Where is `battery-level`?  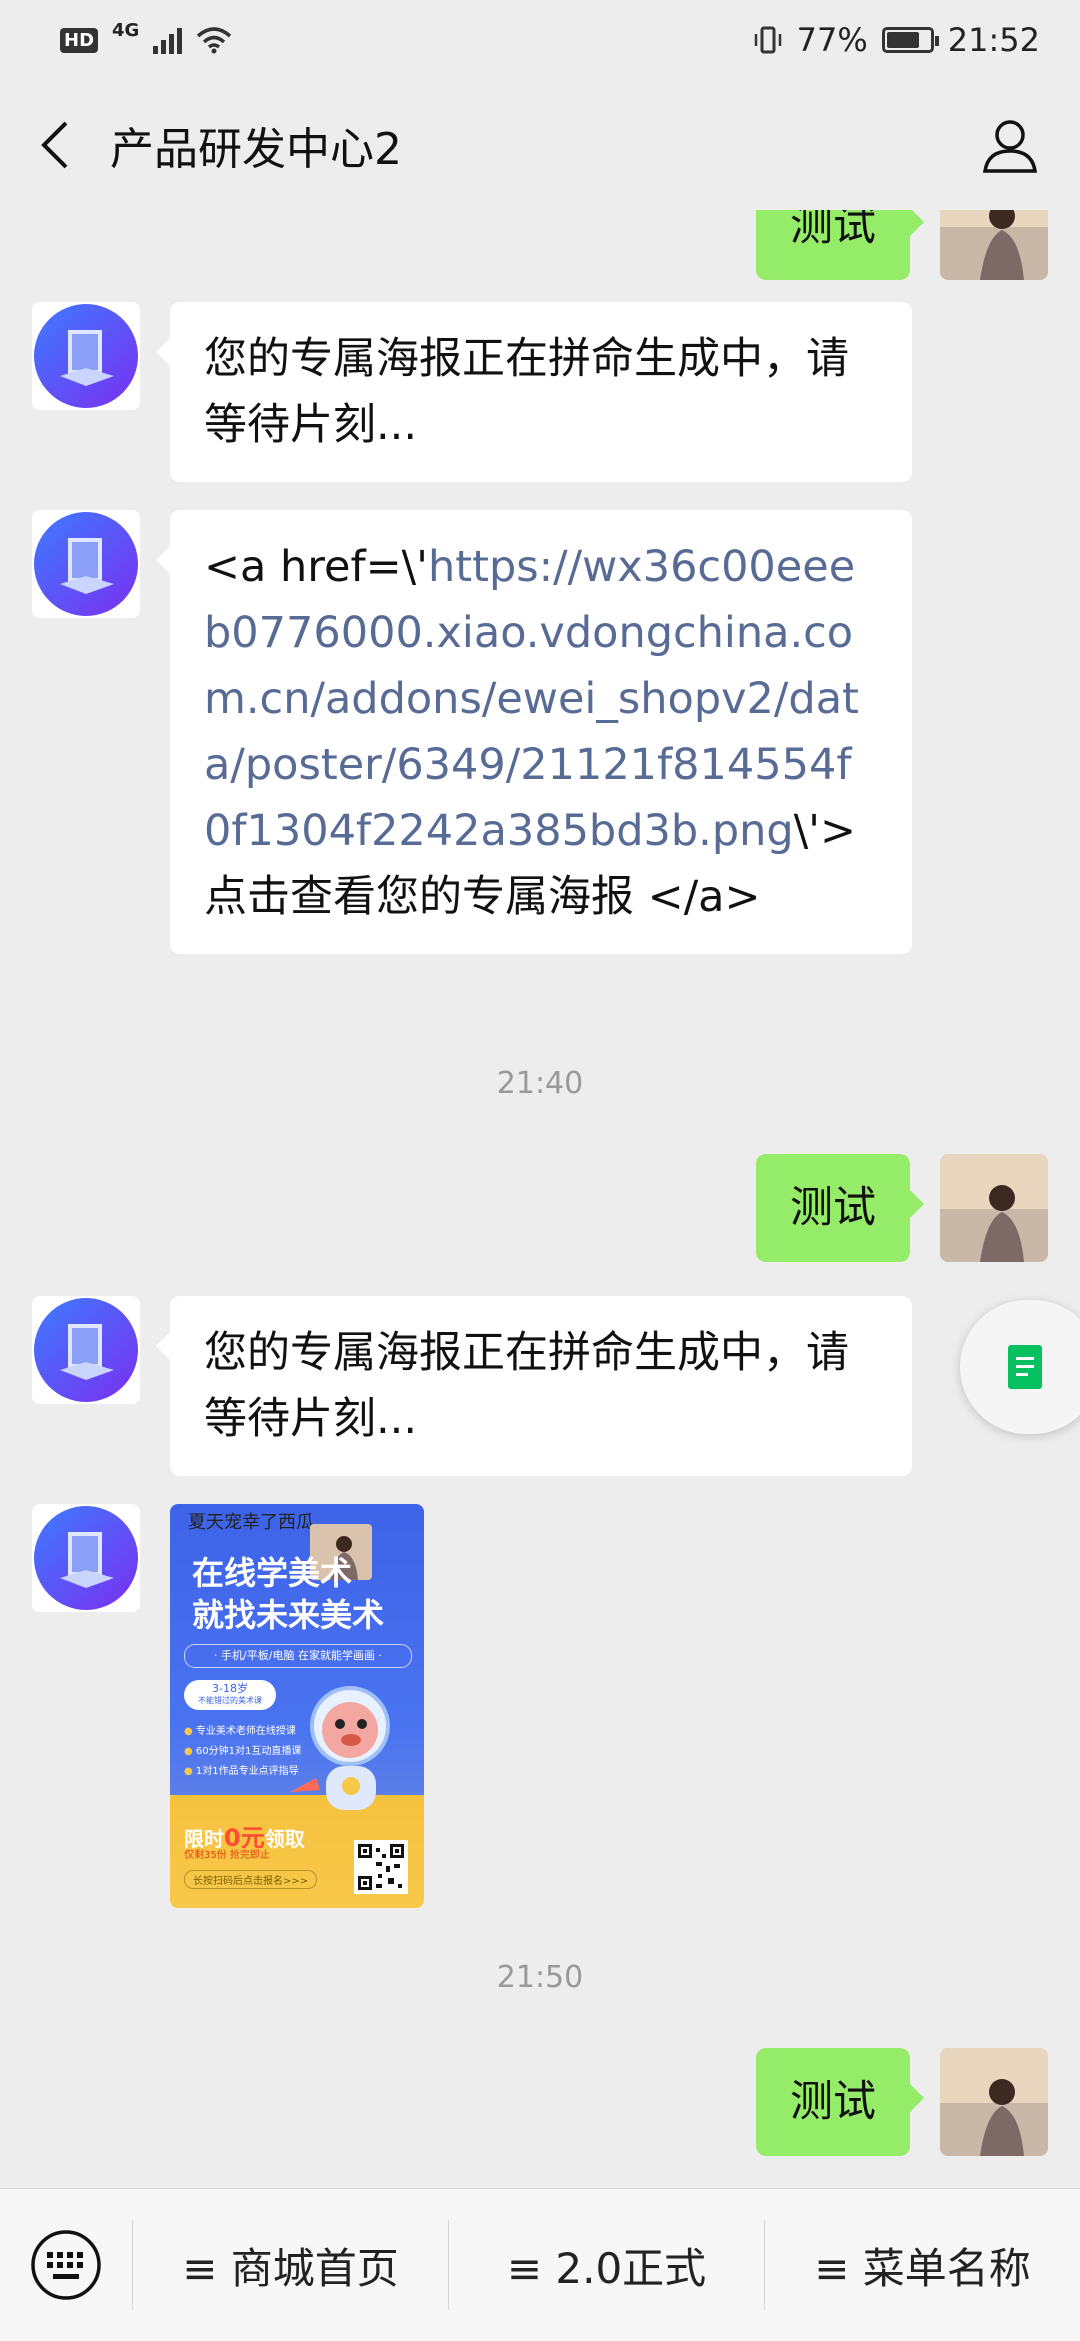 battery-level is located at coordinates (903, 40).